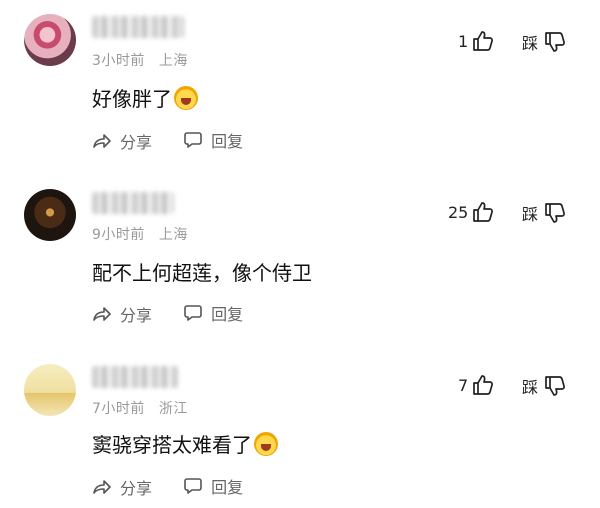  What do you see at coordinates (172, 445) in the screenshot?
I see `comment-text-content: 窦骁穿搭太难看了` at bounding box center [172, 445].